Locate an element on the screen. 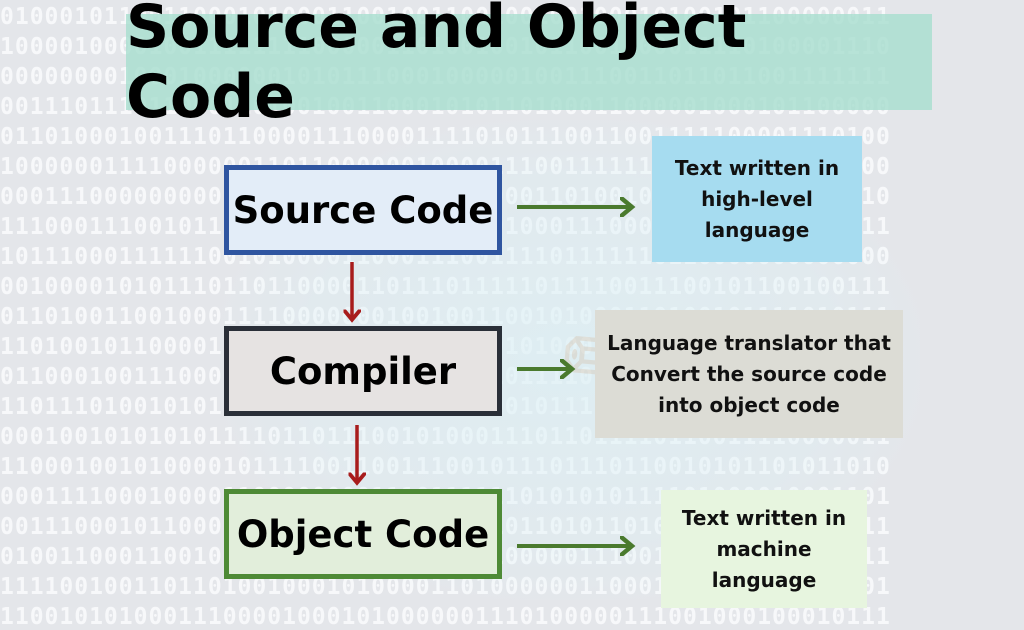  object-code-description: Text written in machine language is located at coordinates (764, 549).